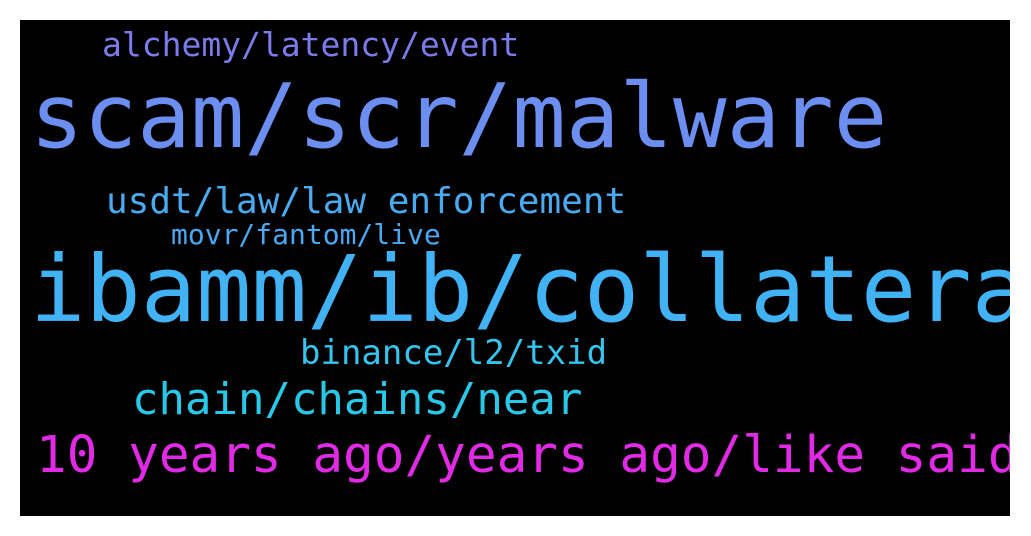 The image size is (1031, 536). What do you see at coordinates (357, 399) in the screenshot?
I see `word-chain-chains-near: chain/chains/near` at bounding box center [357, 399].